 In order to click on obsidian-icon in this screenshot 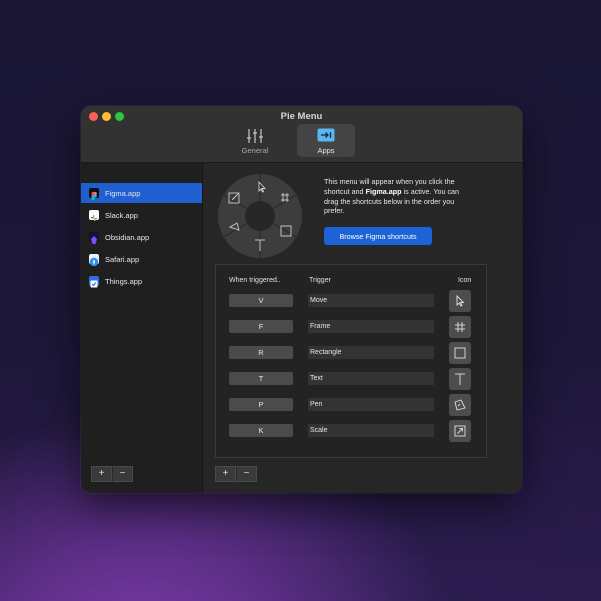, I will do `click(94, 238)`.